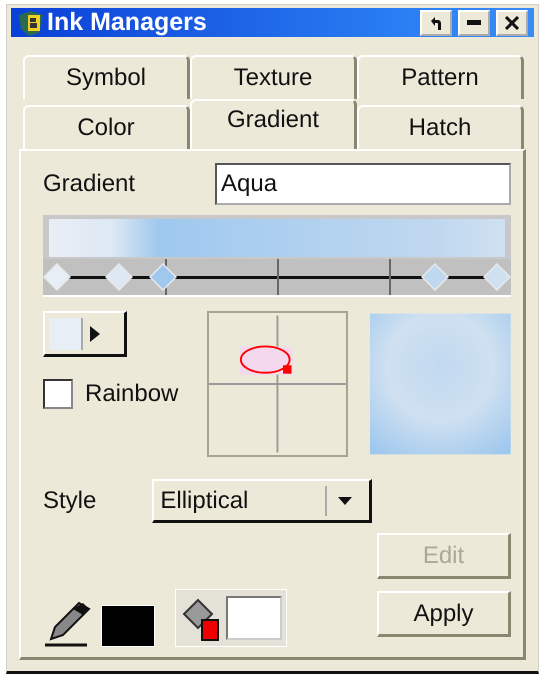 The width and height of the screenshot is (545, 683). I want to click on stop-track, so click(277, 278).